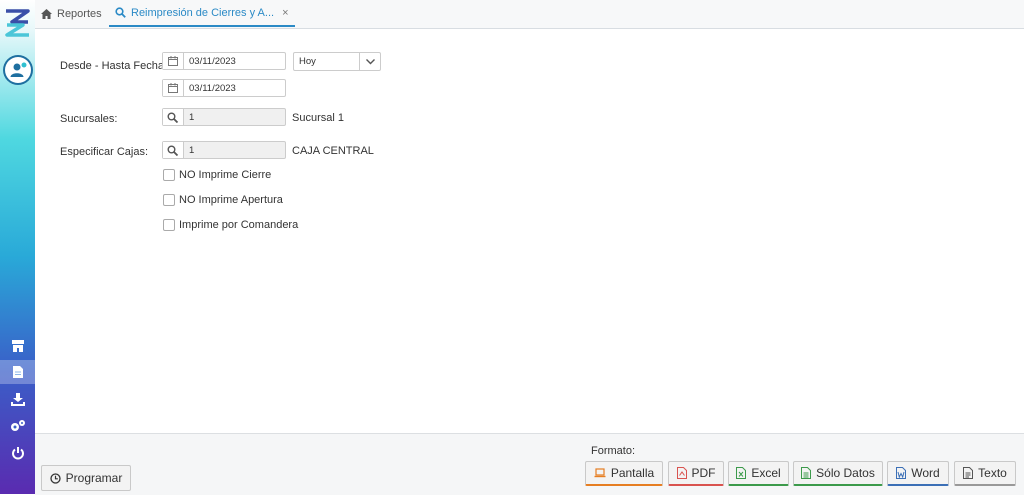 Image resolution: width=1024 pixels, height=495 pixels. What do you see at coordinates (806, 473) in the screenshot?
I see `data-file-icon` at bounding box center [806, 473].